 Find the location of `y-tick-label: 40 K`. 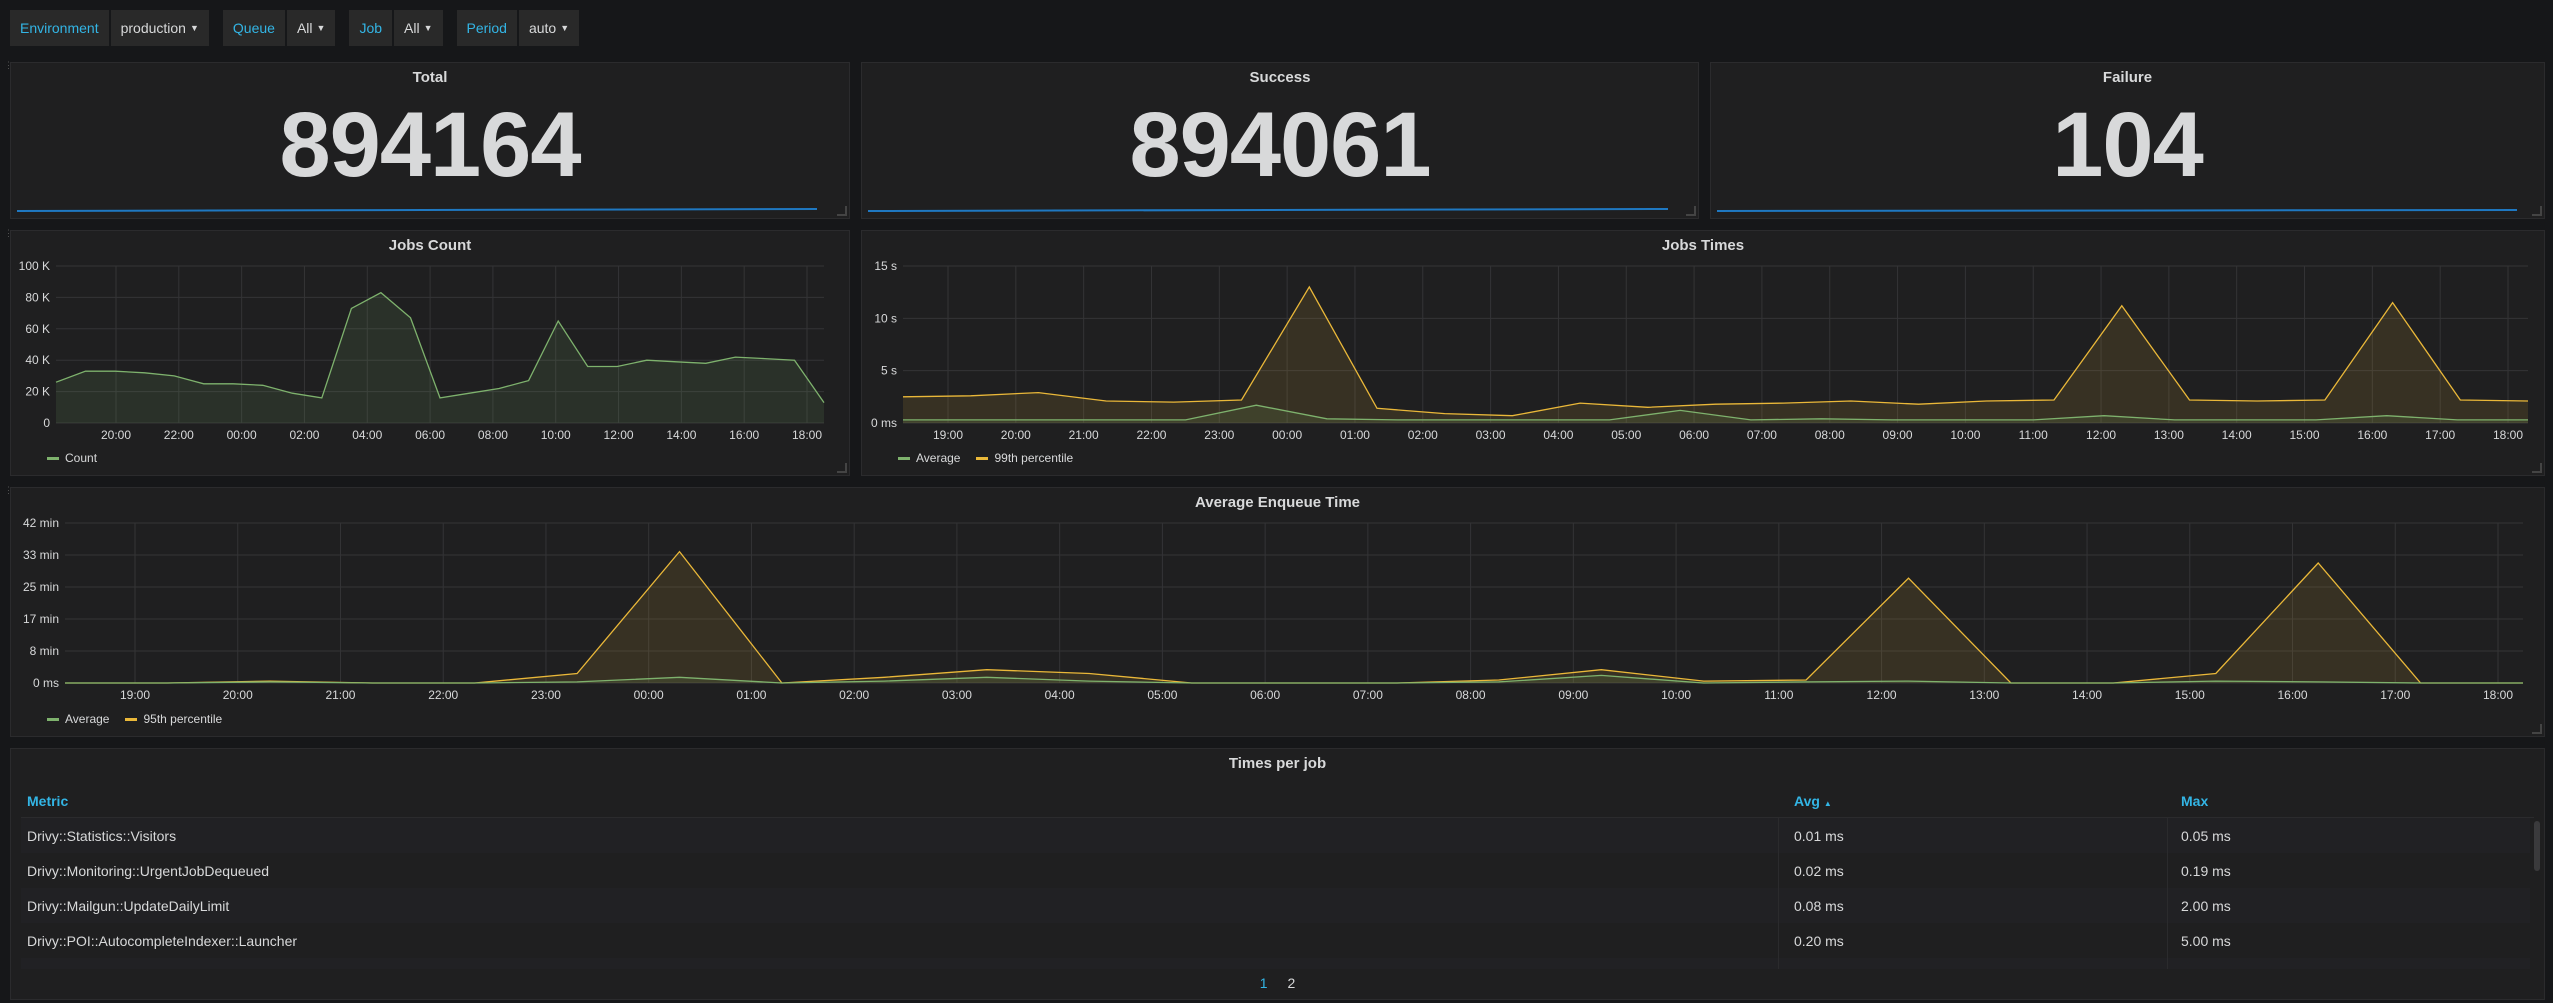

y-tick-label: 40 K is located at coordinates (37, 360).